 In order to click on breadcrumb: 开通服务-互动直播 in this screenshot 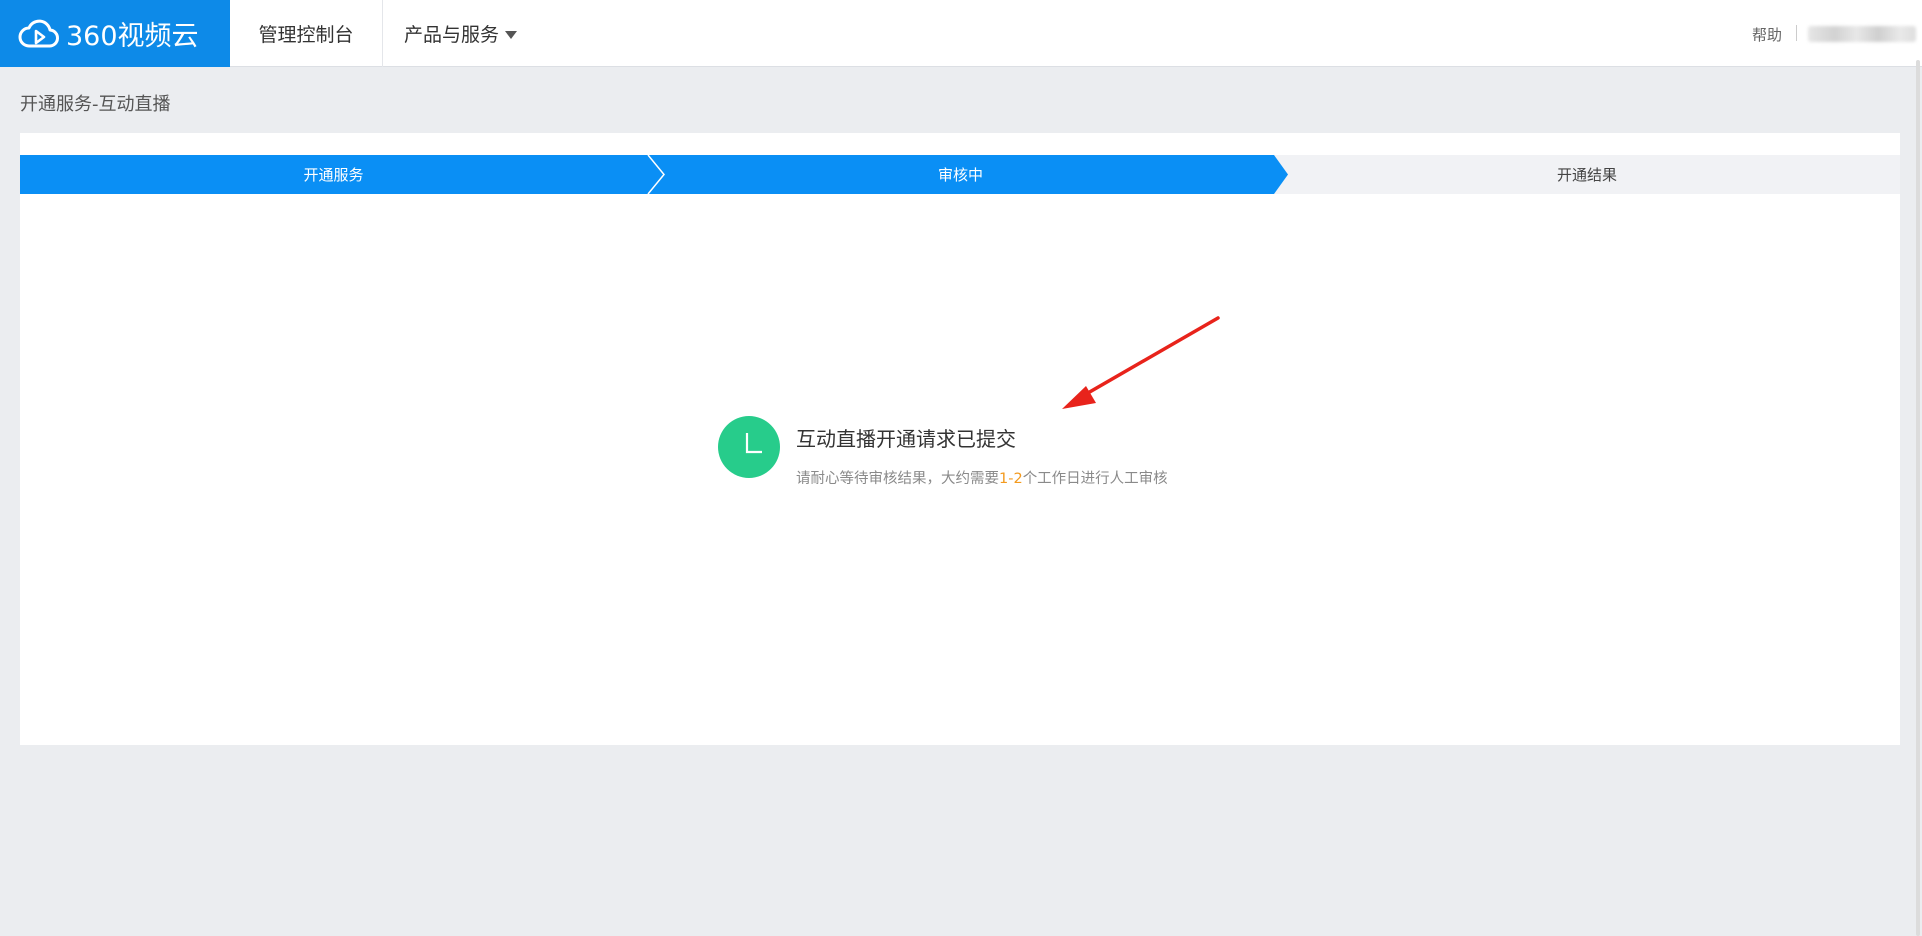, I will do `click(95, 104)`.